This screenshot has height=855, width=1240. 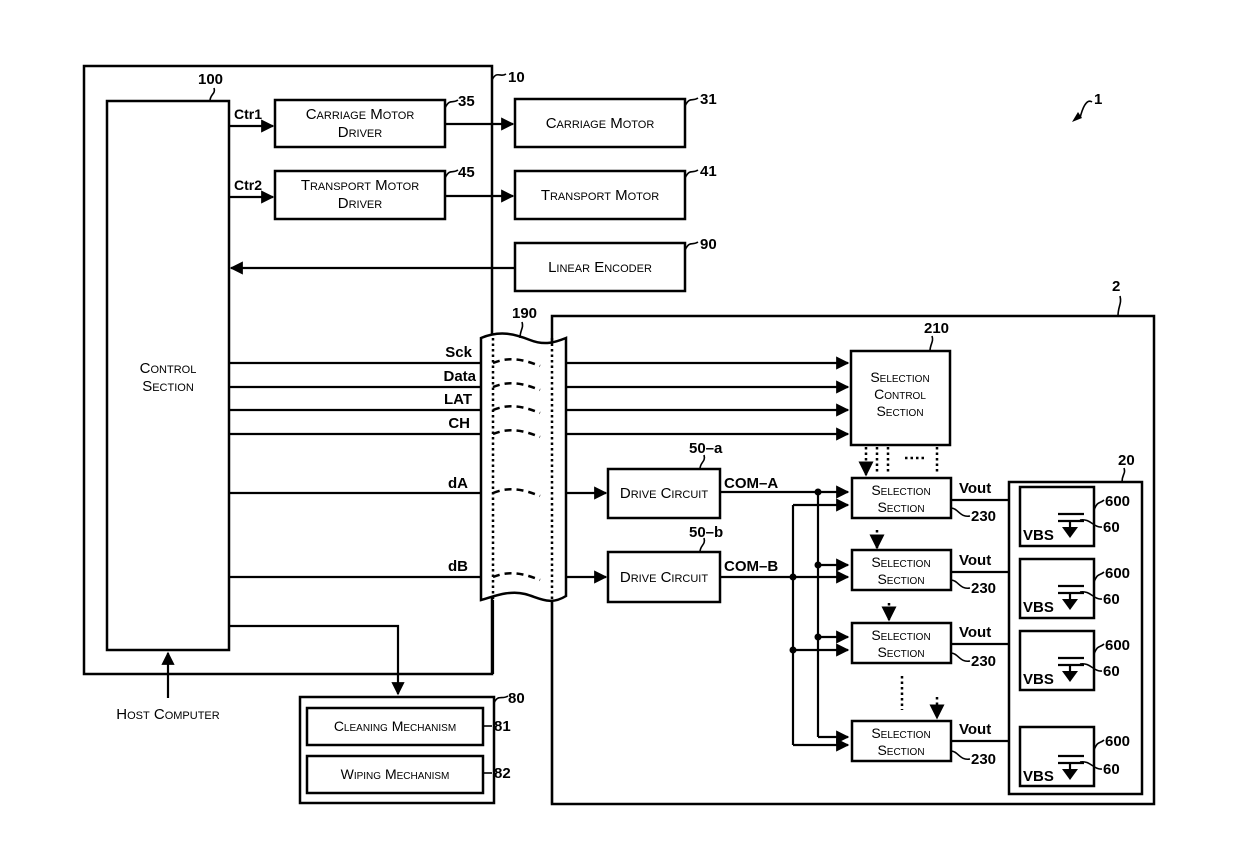 I want to click on ref-50a: 50–a, so click(x=706, y=448).